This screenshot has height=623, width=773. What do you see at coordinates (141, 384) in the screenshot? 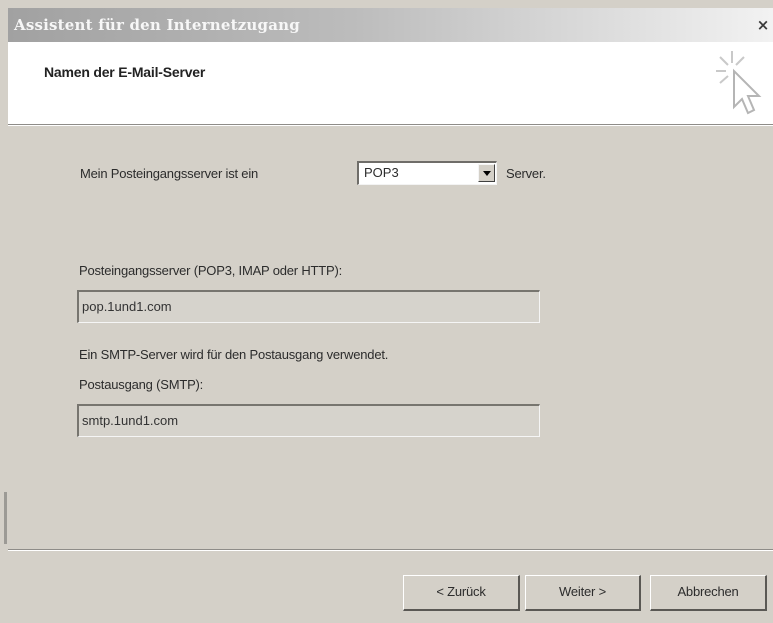
I see `outgoing-server-label: Postausgang (SMTP):` at bounding box center [141, 384].